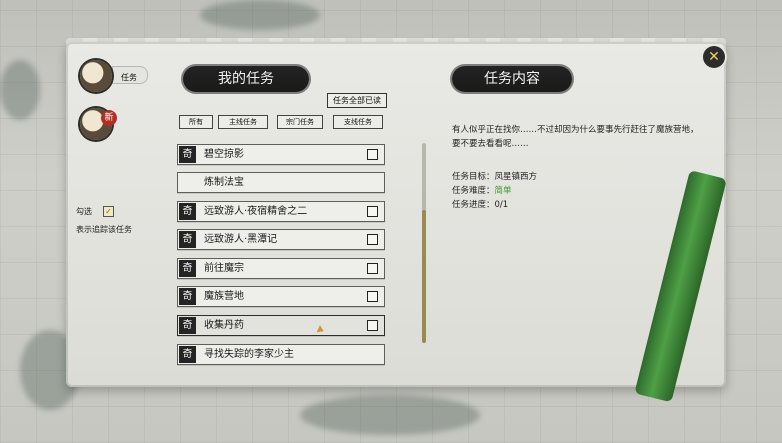  I want to click on quest-row: 奇 前往魔宗, so click(281, 268).